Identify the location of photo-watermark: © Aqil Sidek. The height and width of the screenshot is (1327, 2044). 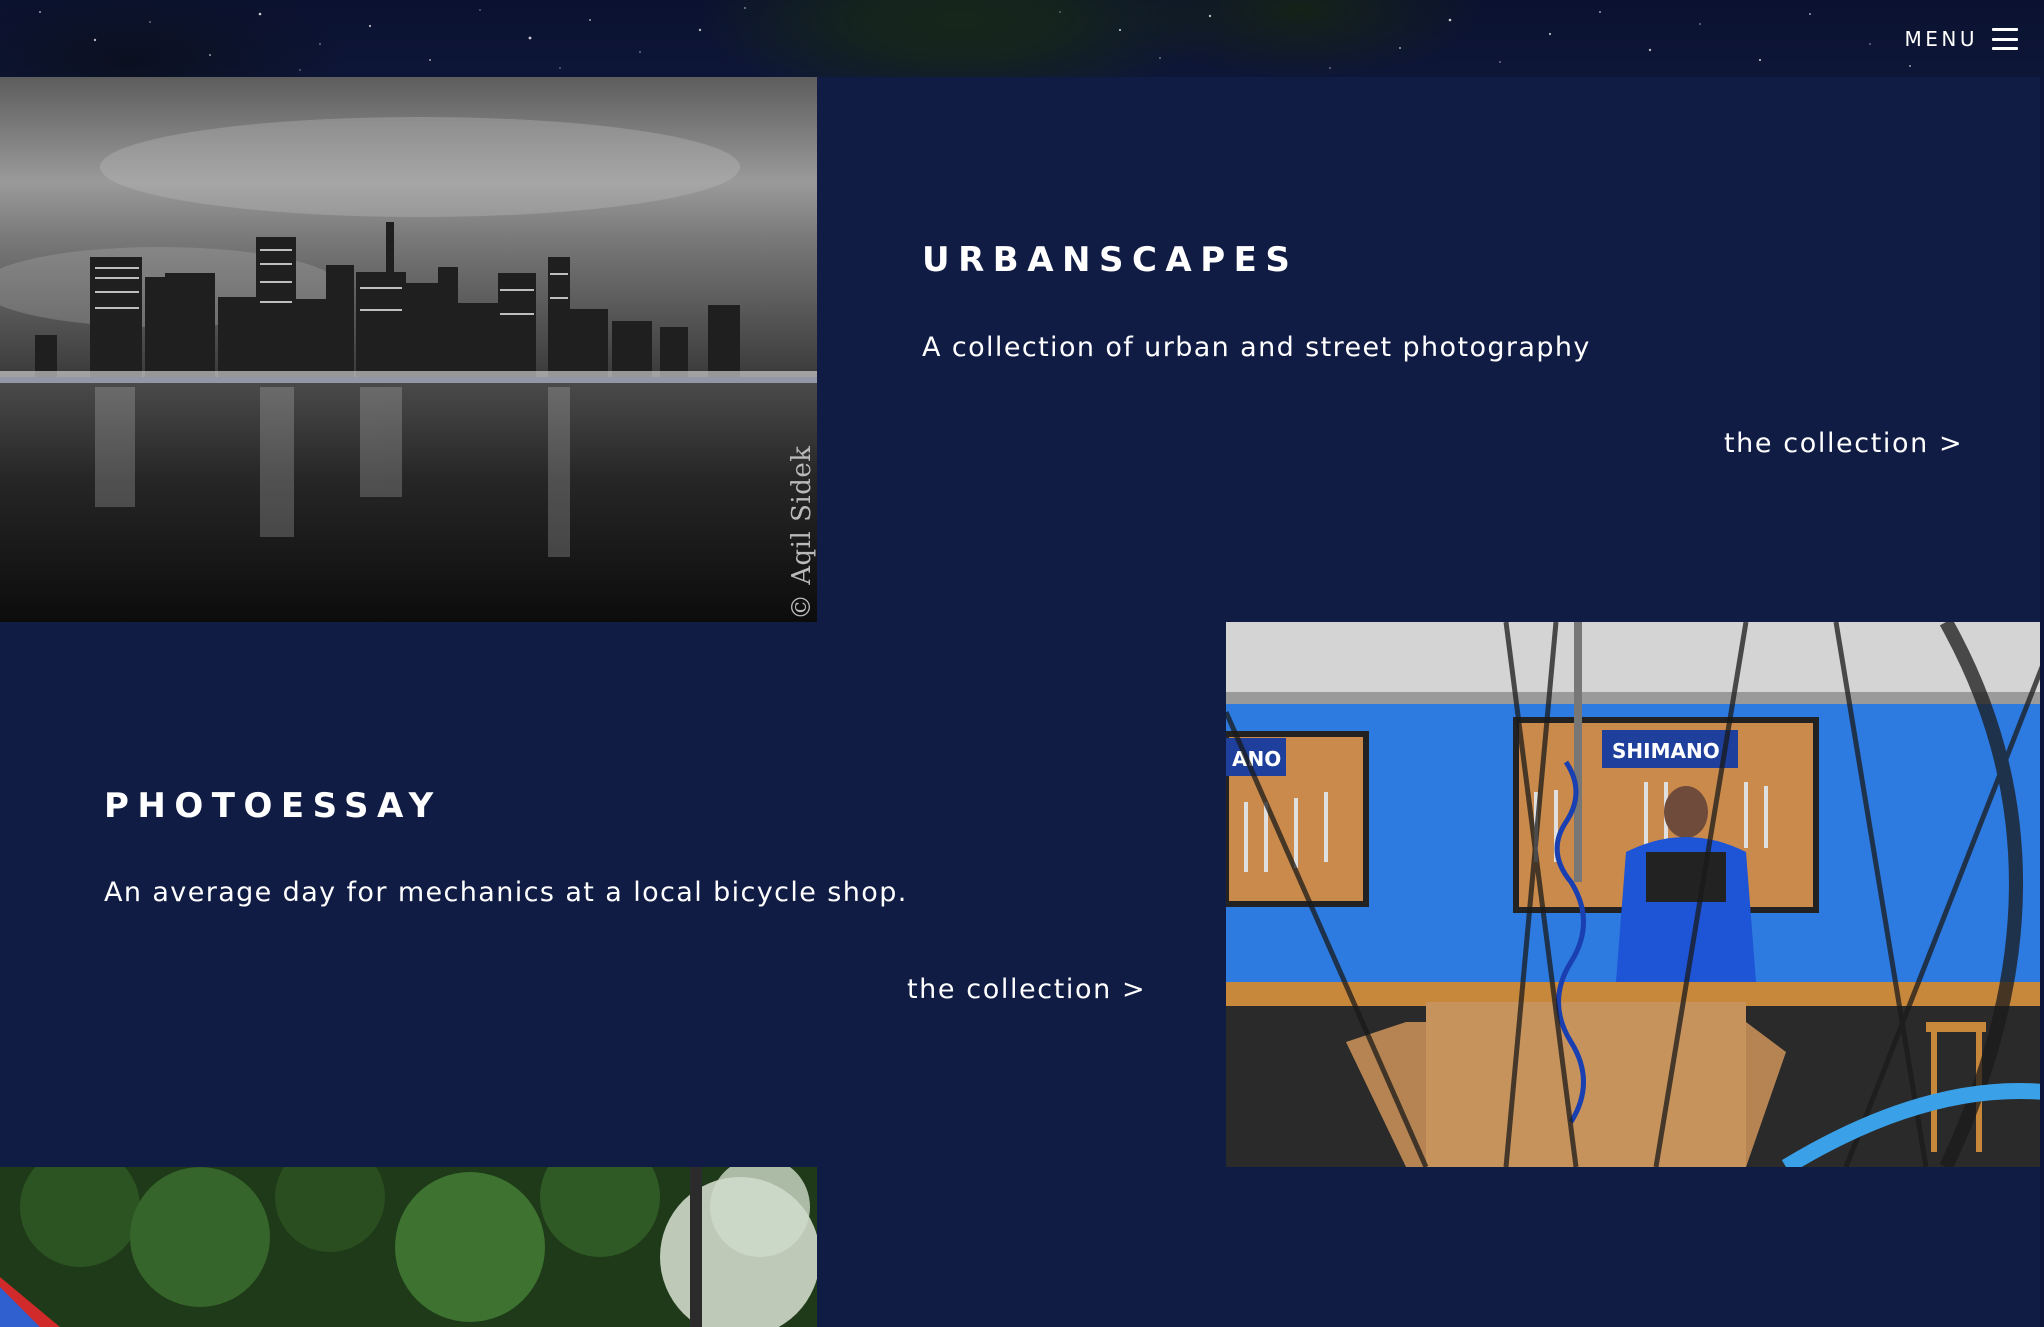
(802, 533).